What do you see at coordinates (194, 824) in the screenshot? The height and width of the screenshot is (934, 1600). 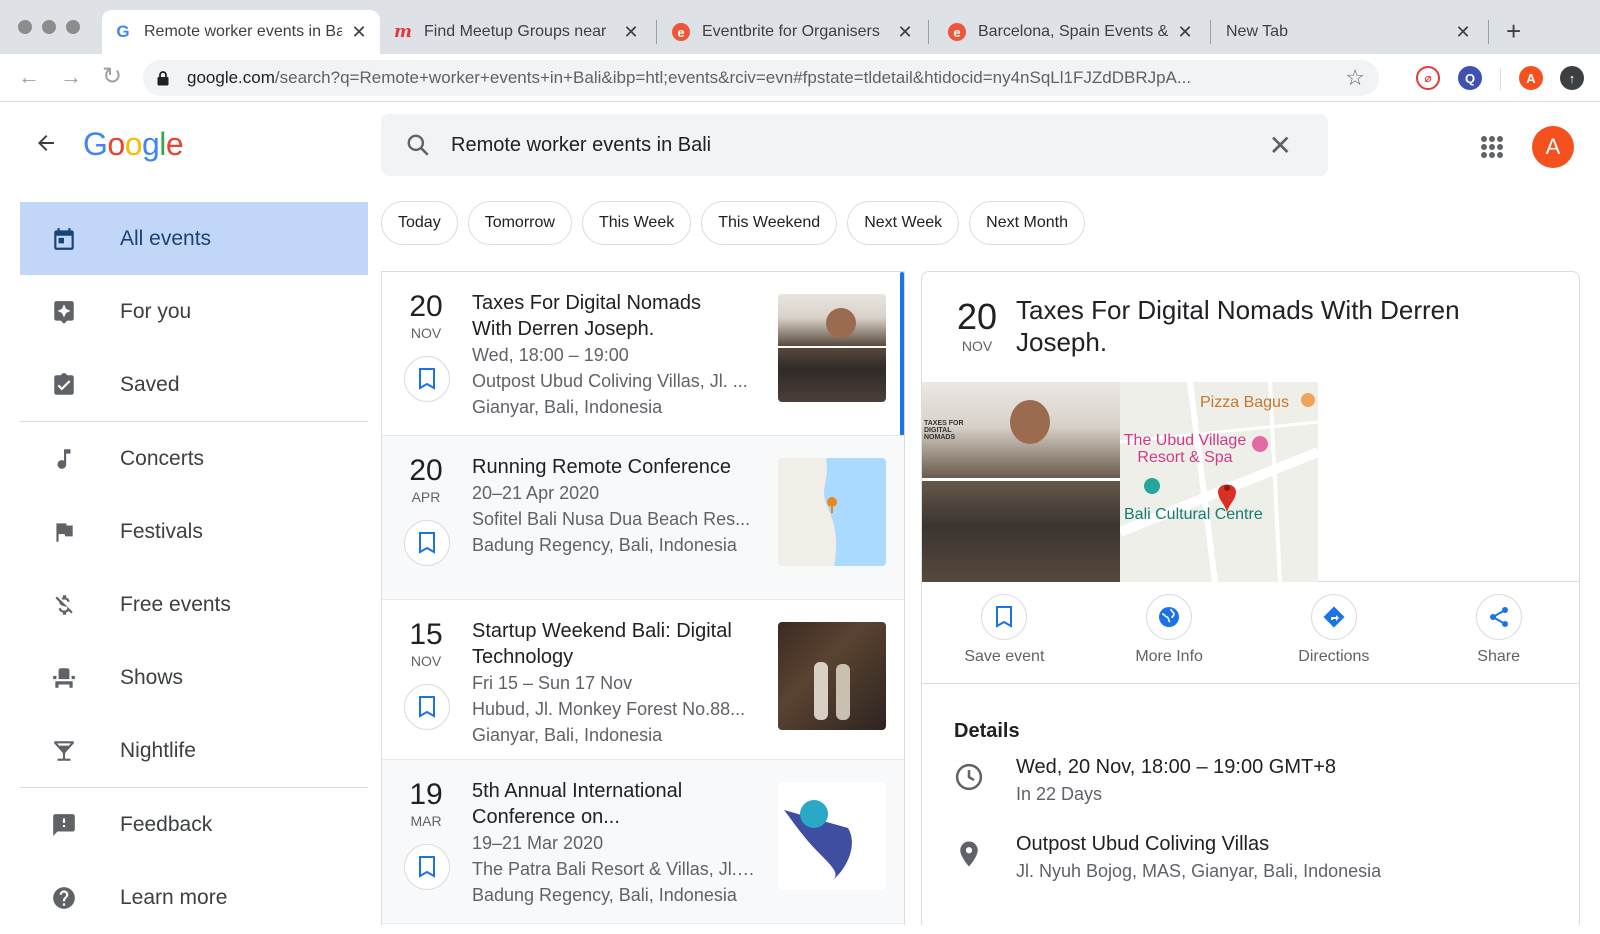 I see `sidebar-item-feedback: Feedback` at bounding box center [194, 824].